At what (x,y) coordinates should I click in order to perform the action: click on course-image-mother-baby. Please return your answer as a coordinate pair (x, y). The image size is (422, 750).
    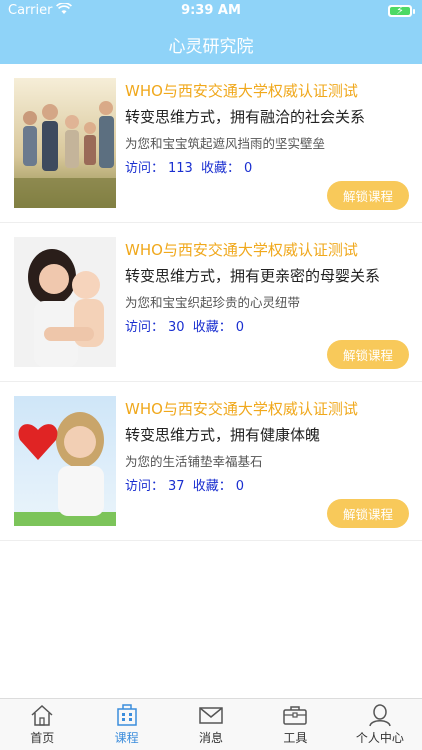
    Looking at the image, I should click on (65, 302).